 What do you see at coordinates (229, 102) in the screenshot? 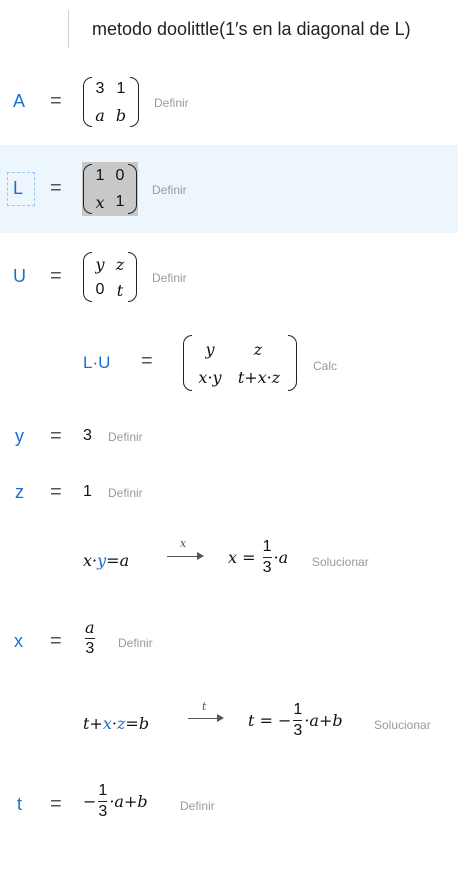
I see `row-A: A = 3 1 a b Definir` at bounding box center [229, 102].